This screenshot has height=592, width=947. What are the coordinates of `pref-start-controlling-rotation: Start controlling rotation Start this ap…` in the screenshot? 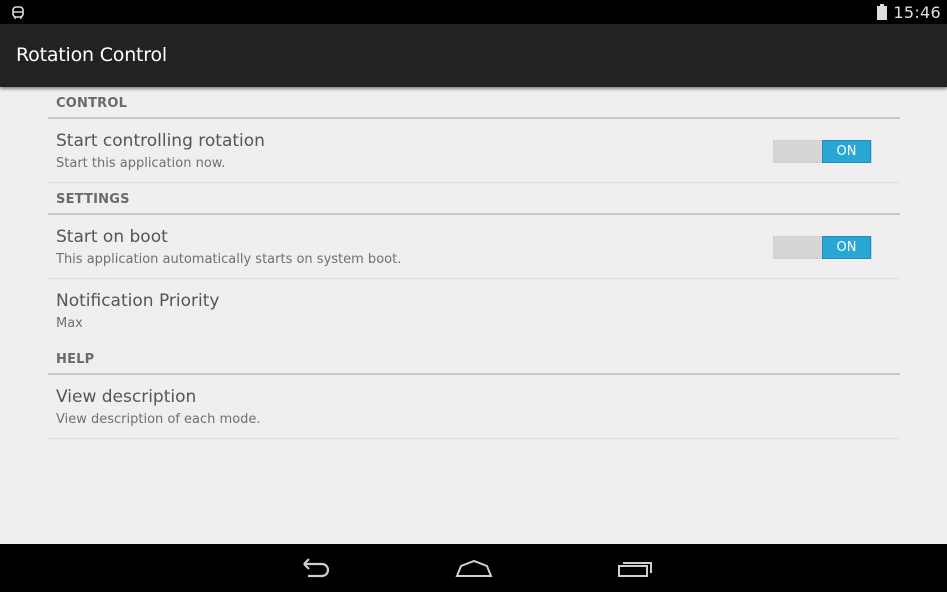 It's located at (474, 151).